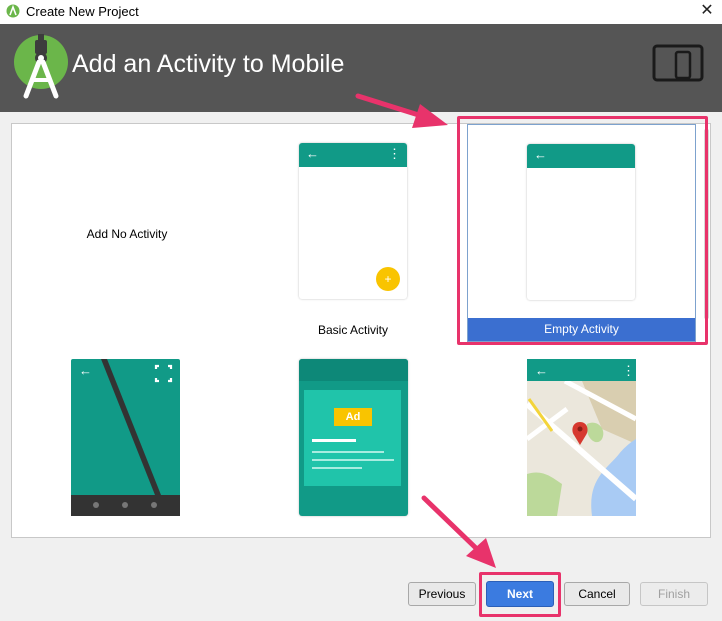 The width and height of the screenshot is (722, 621). Describe the element at coordinates (520, 594) in the screenshot. I see `next-button: Next` at that location.